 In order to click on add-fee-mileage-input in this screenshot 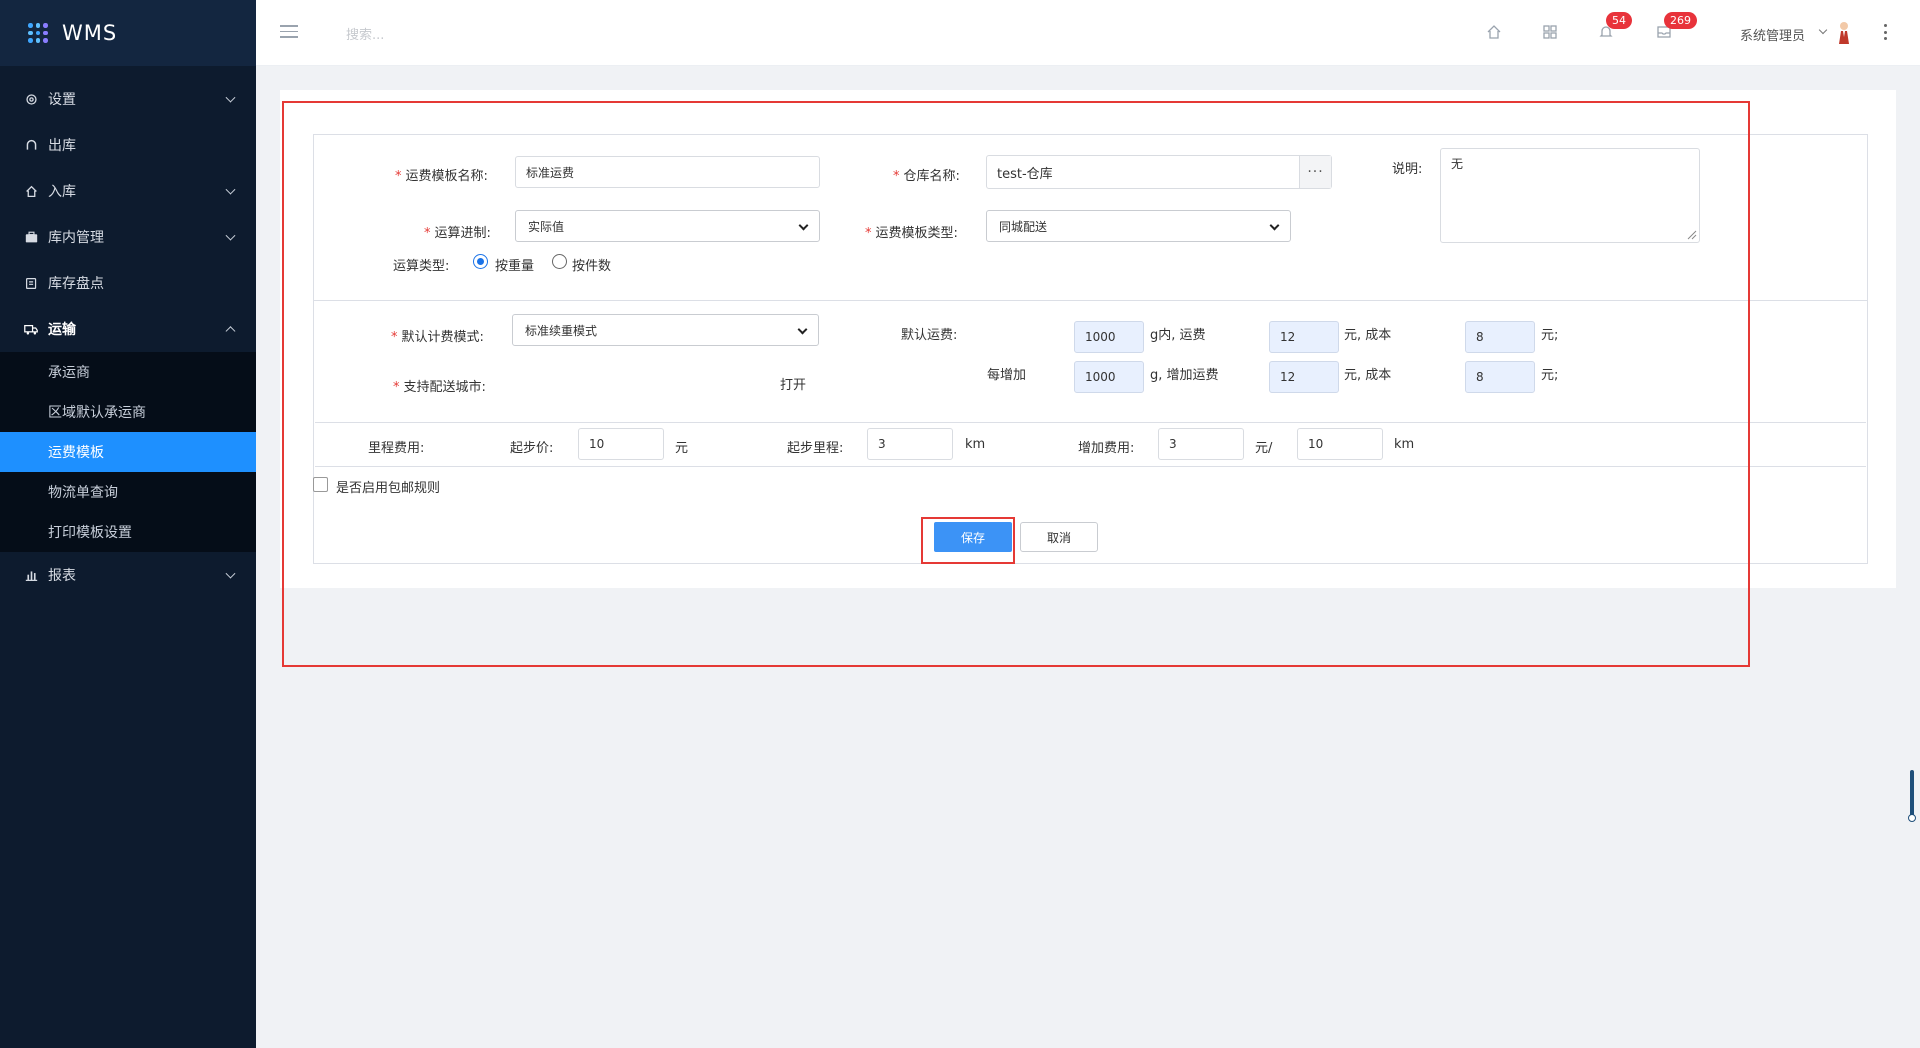, I will do `click(1201, 444)`.